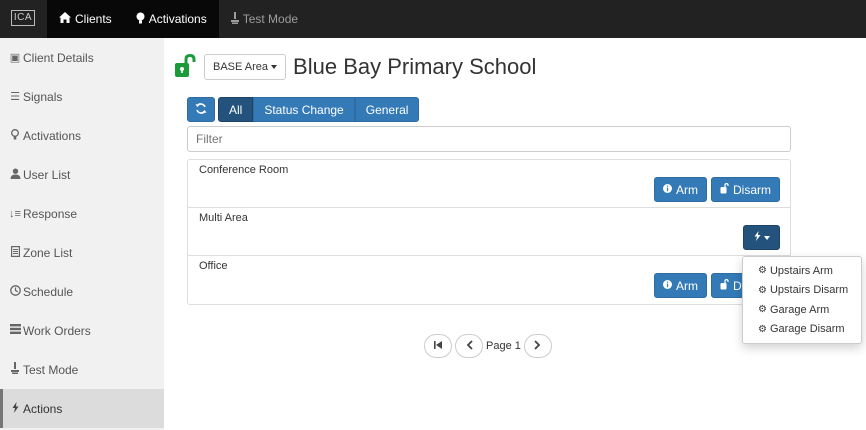 The image size is (866, 430). What do you see at coordinates (489, 184) in the screenshot?
I see `area-row-conference-room: Conference Room Arm Disarm` at bounding box center [489, 184].